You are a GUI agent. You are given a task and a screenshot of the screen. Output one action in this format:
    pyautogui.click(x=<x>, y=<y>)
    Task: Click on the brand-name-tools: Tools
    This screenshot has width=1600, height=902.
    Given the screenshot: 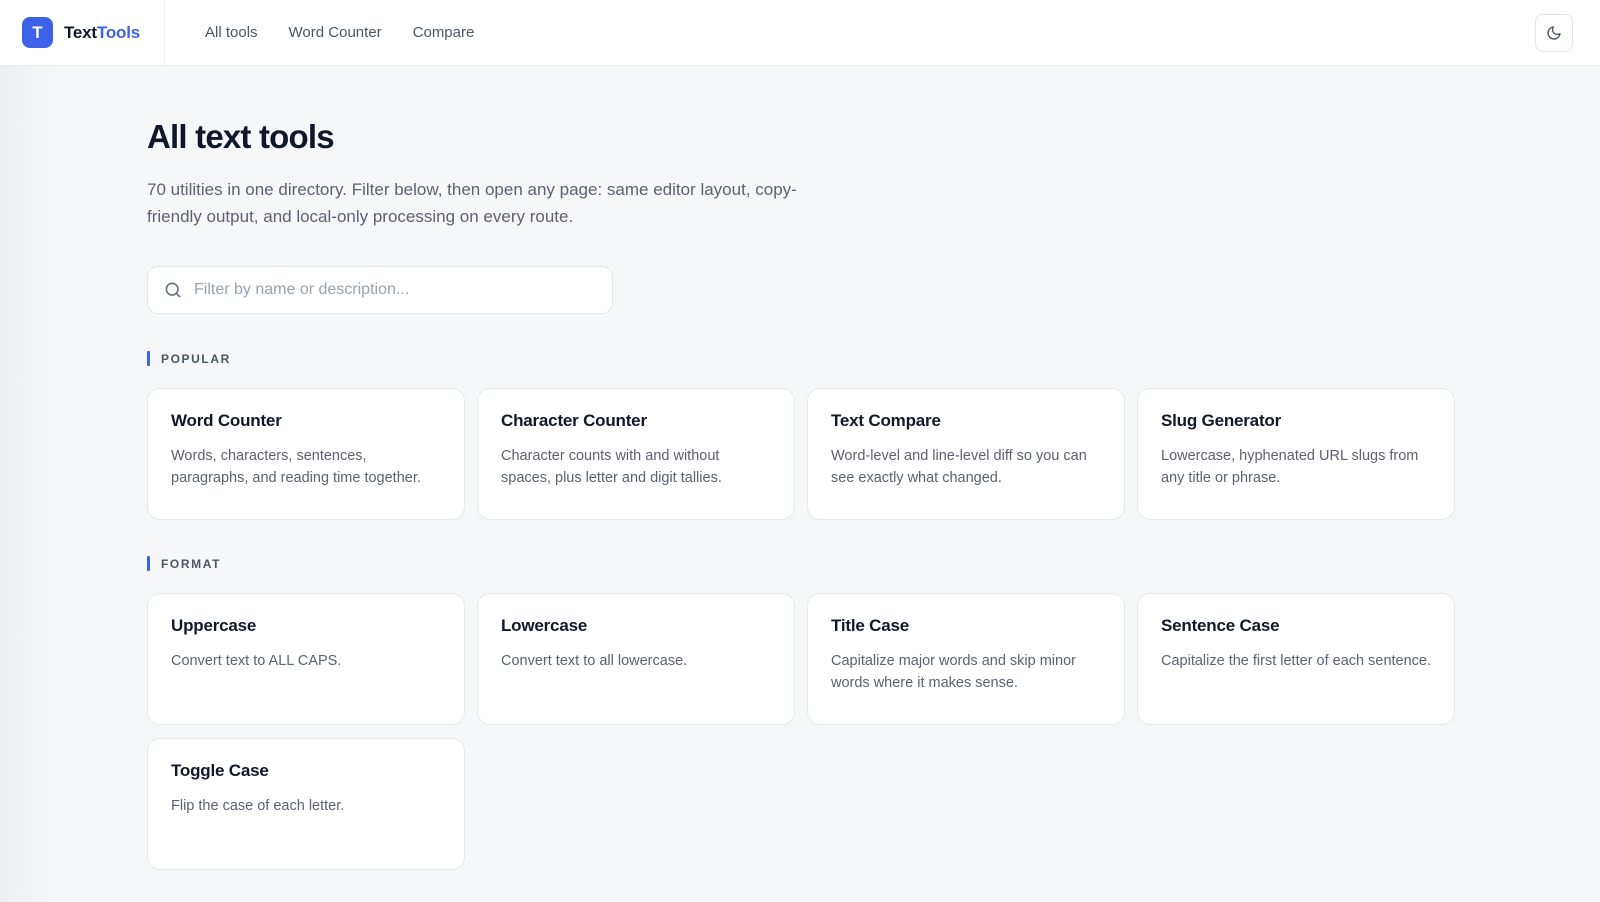 What is the action you would take?
    pyautogui.click(x=118, y=32)
    